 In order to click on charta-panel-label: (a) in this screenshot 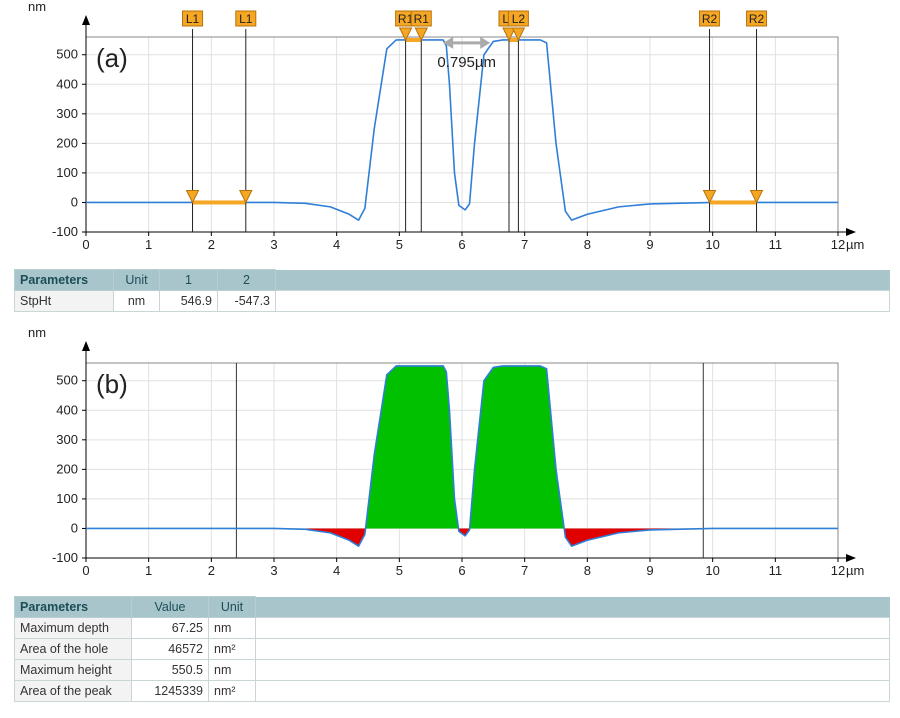, I will do `click(112, 58)`.